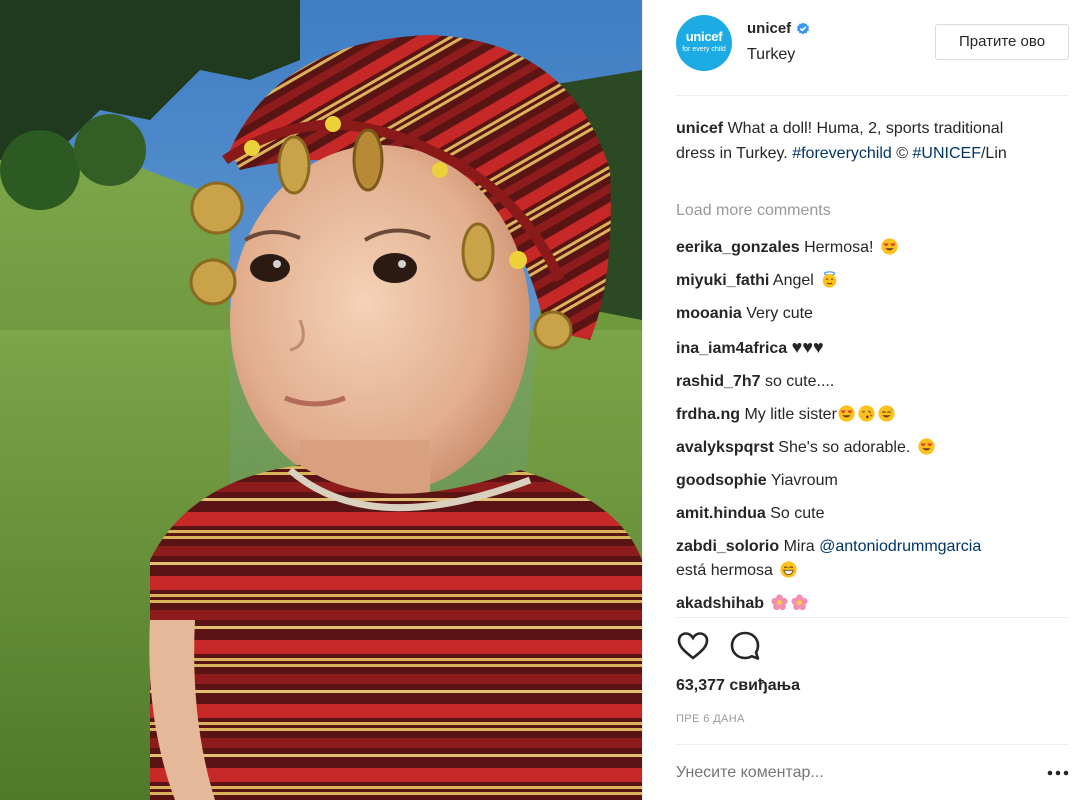  I want to click on action-bar, so click(719, 646).